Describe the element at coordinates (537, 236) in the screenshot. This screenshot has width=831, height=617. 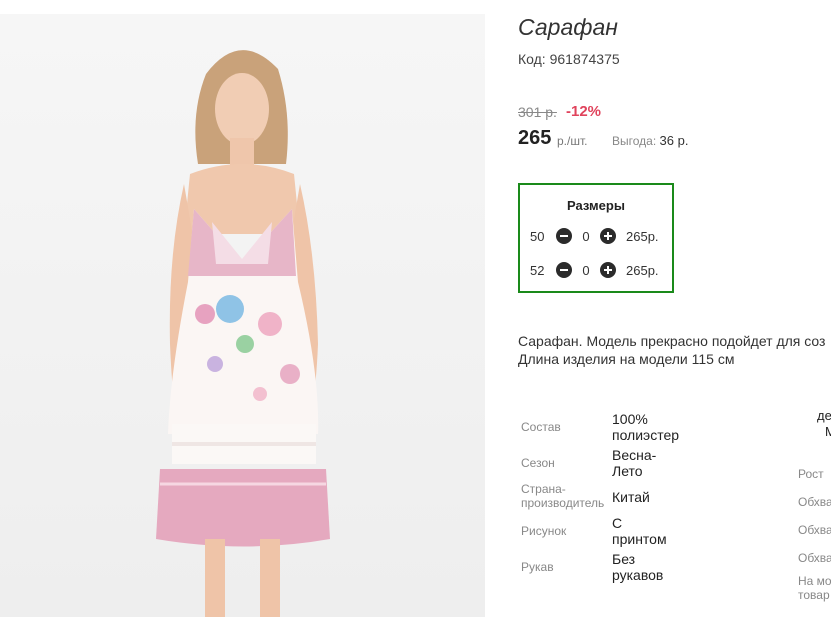
I see `size-label: 50` at that location.